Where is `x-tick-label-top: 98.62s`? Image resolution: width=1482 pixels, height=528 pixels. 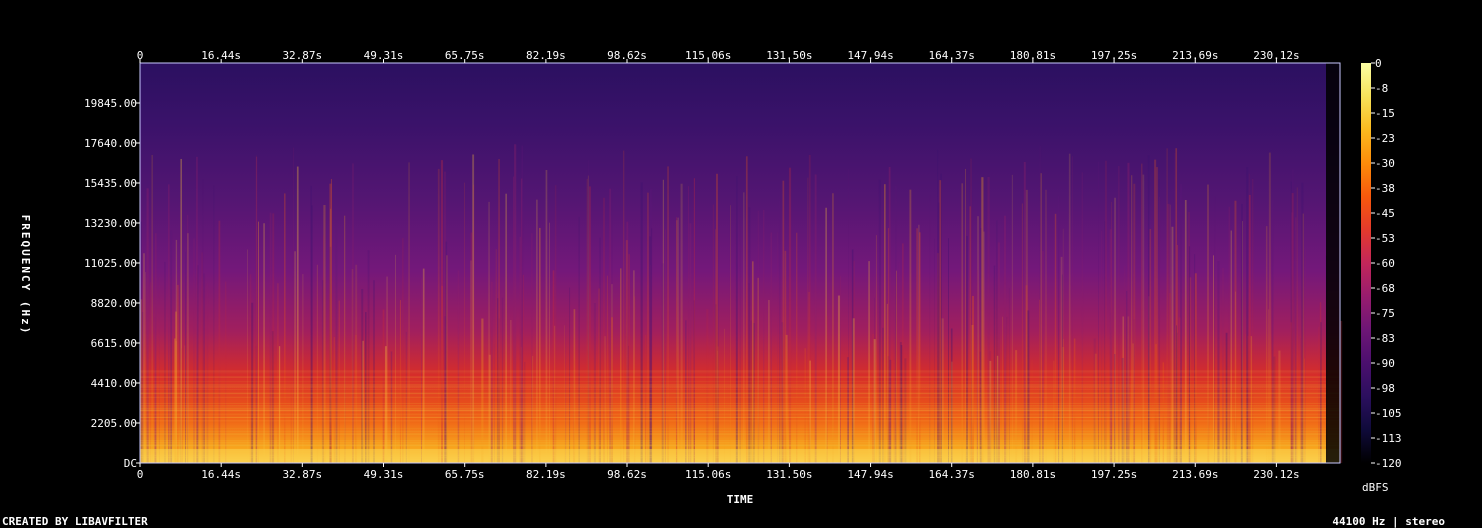 x-tick-label-top: 98.62s is located at coordinates (627, 55).